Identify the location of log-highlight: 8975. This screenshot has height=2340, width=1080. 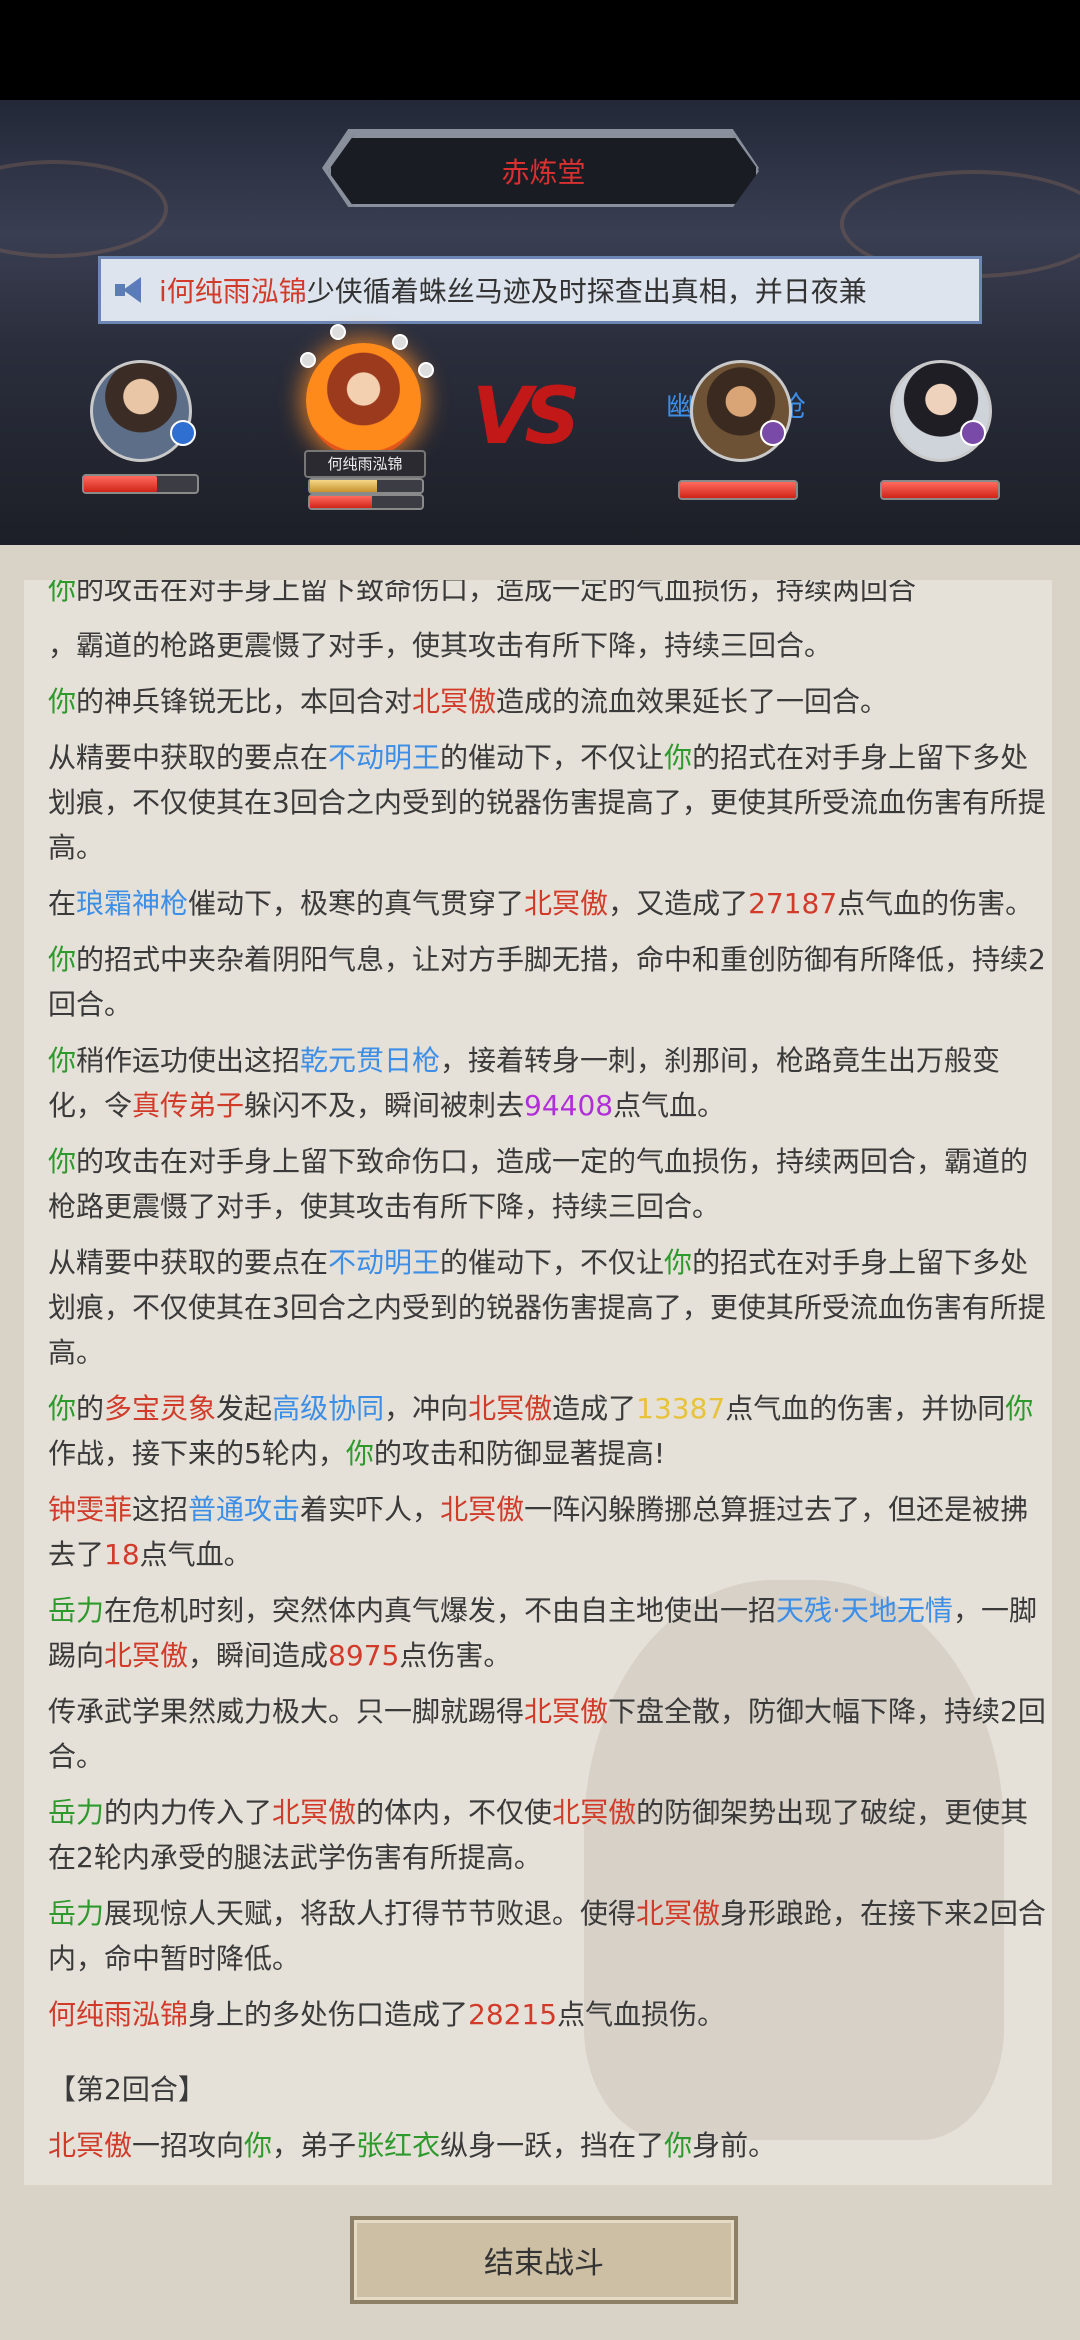
(364, 1655).